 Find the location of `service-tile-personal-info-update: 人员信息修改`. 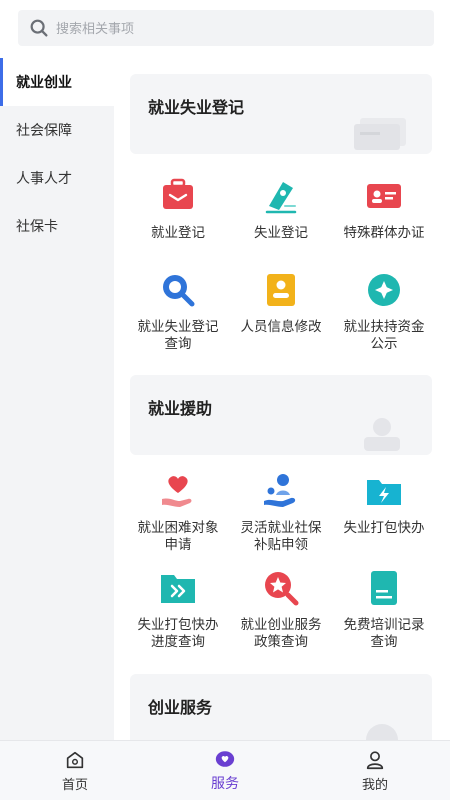

service-tile-personal-info-update: 人员信息修改 is located at coordinates (281, 302).